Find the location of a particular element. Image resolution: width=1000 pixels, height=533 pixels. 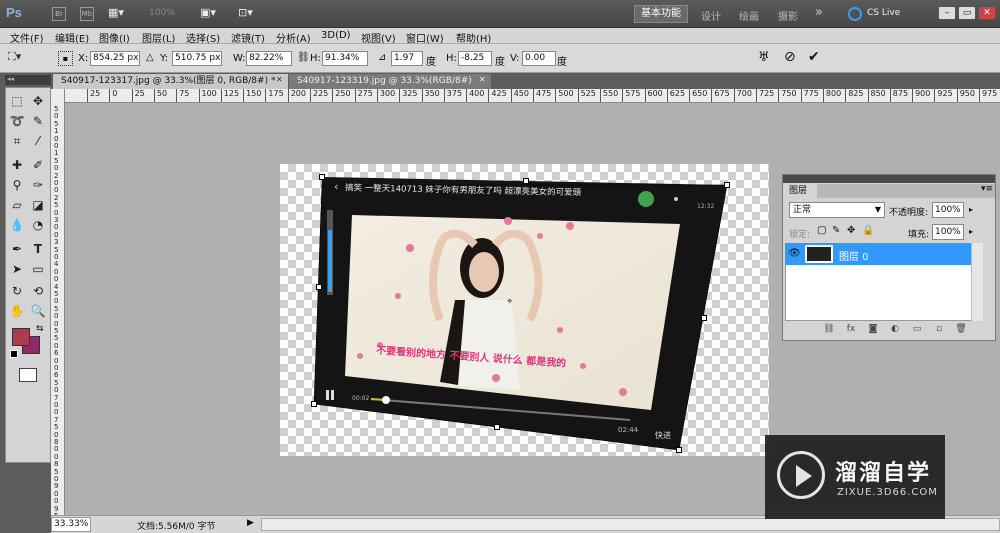

transform-handle-mr is located at coordinates (704, 318).